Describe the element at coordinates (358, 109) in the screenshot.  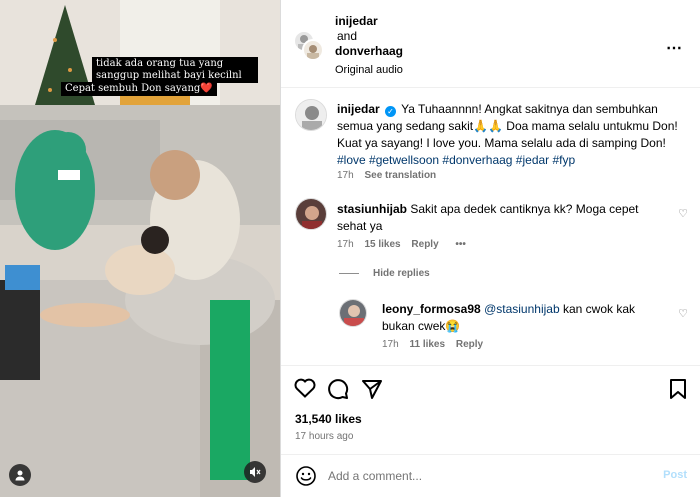
I see `caption-username: inijedar` at that location.